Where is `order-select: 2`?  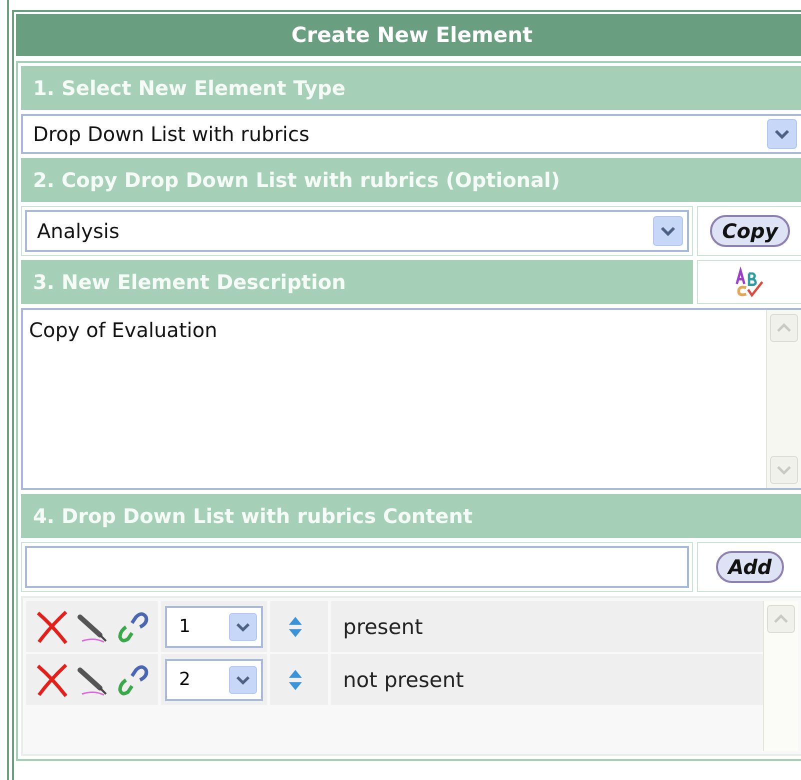
order-select: 2 is located at coordinates (214, 679).